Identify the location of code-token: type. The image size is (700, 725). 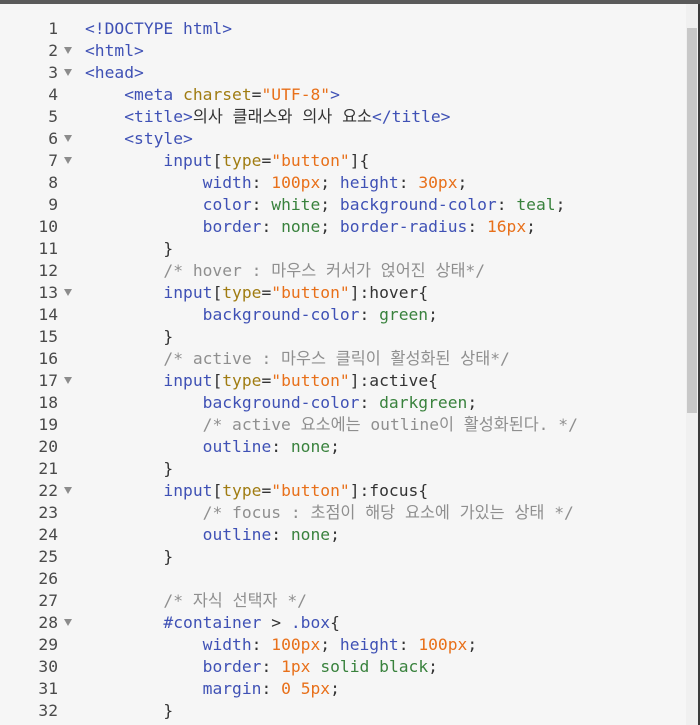
(242, 490).